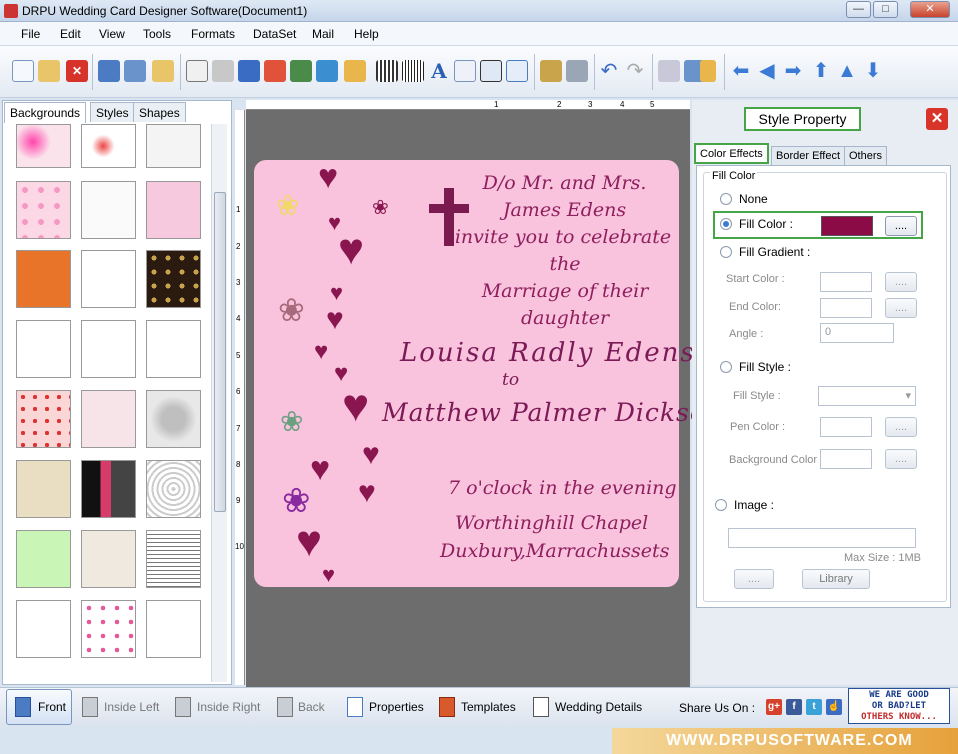  Describe the element at coordinates (49, 71) in the screenshot. I see `open-icon` at that location.